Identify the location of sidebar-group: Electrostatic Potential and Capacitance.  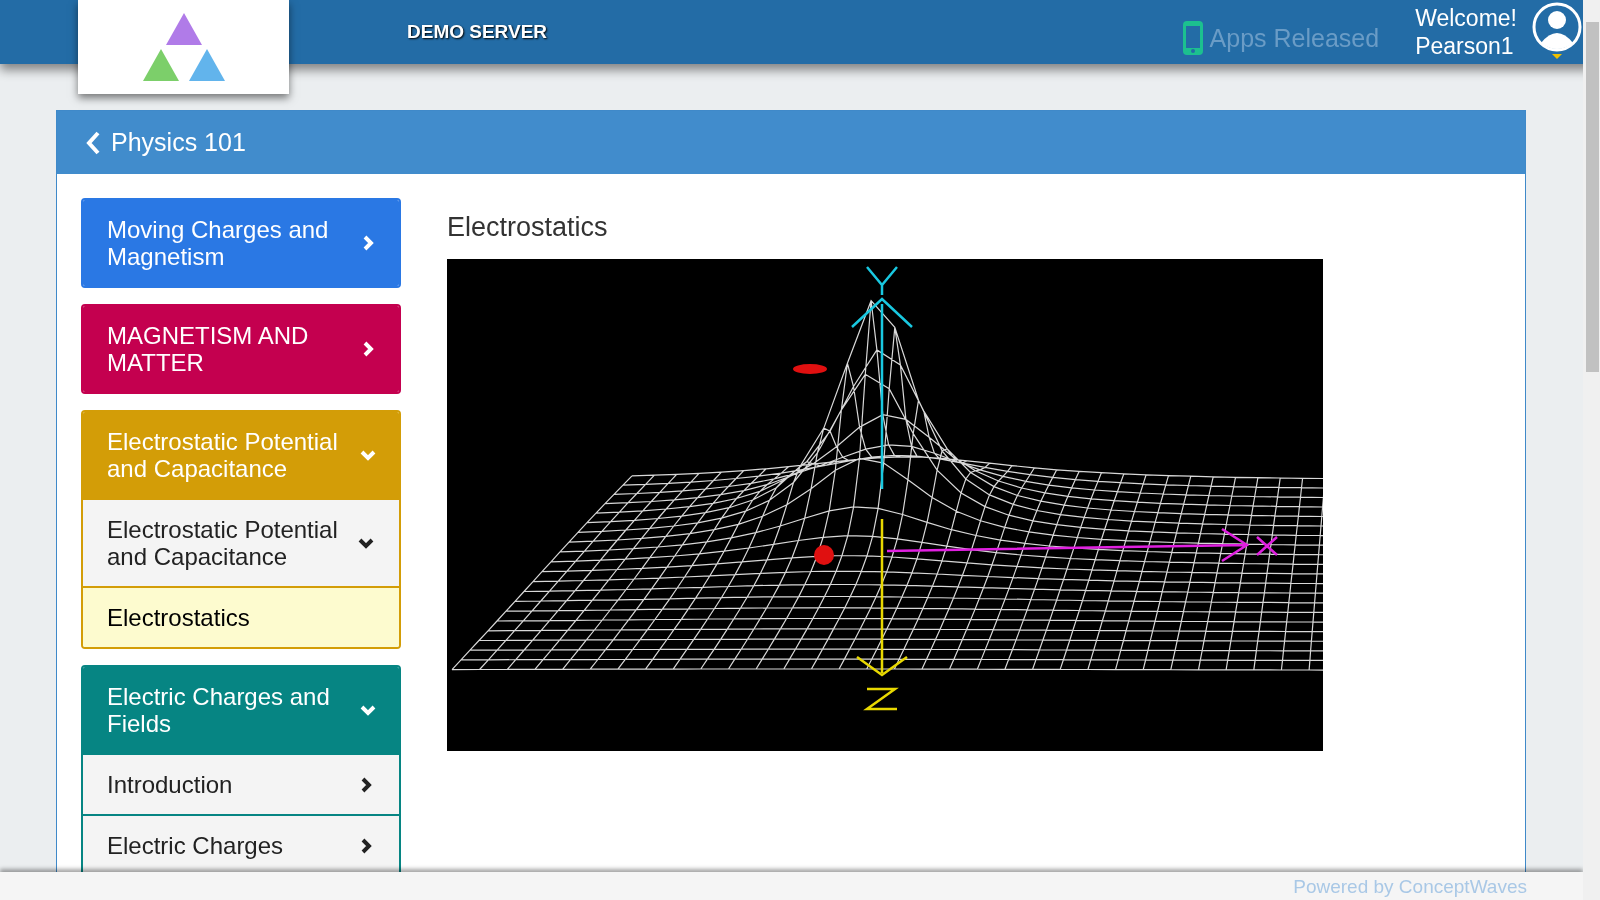
(241, 455).